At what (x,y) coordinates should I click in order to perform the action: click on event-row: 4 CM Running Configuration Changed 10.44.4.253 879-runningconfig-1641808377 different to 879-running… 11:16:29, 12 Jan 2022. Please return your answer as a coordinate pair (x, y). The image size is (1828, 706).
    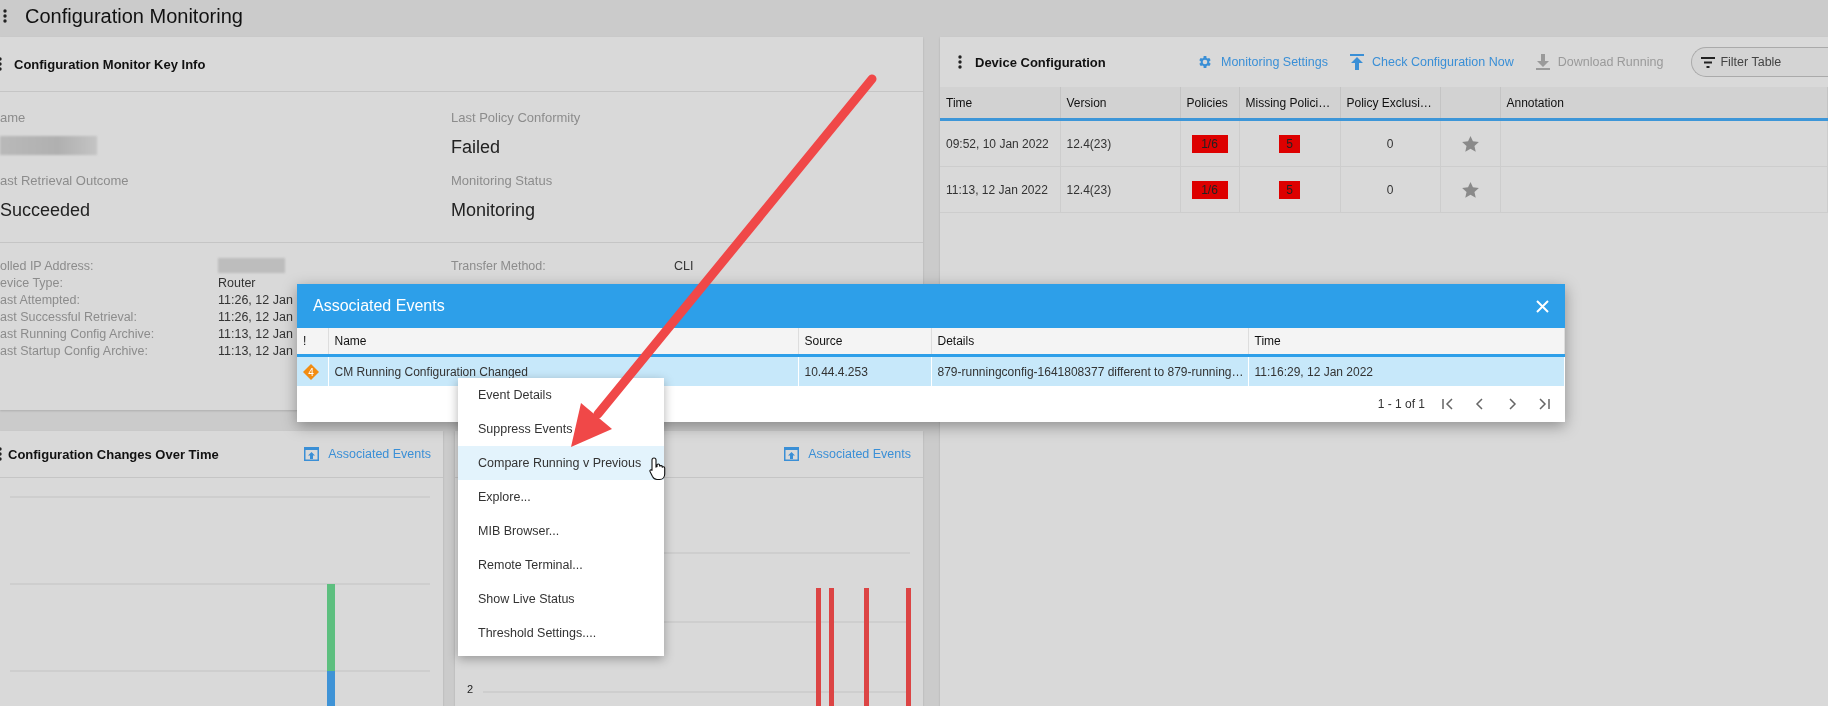
    Looking at the image, I should click on (931, 370).